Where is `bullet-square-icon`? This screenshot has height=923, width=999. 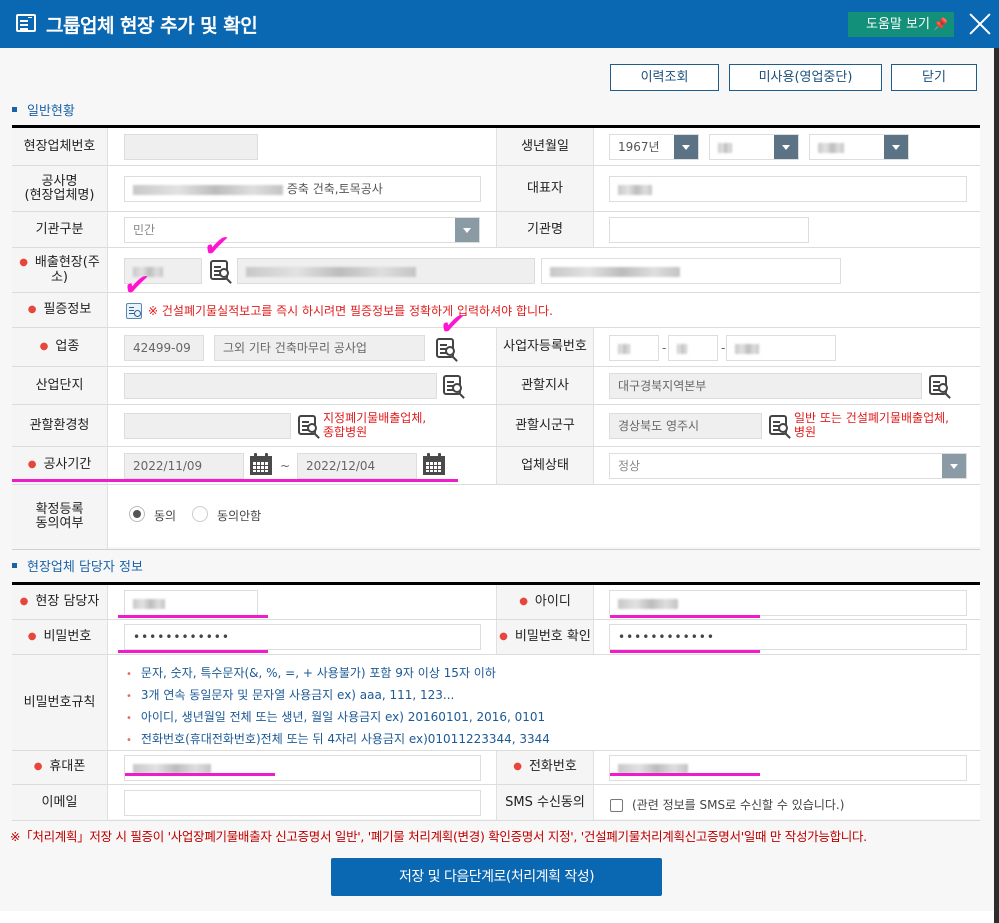 bullet-square-icon is located at coordinates (14, 565).